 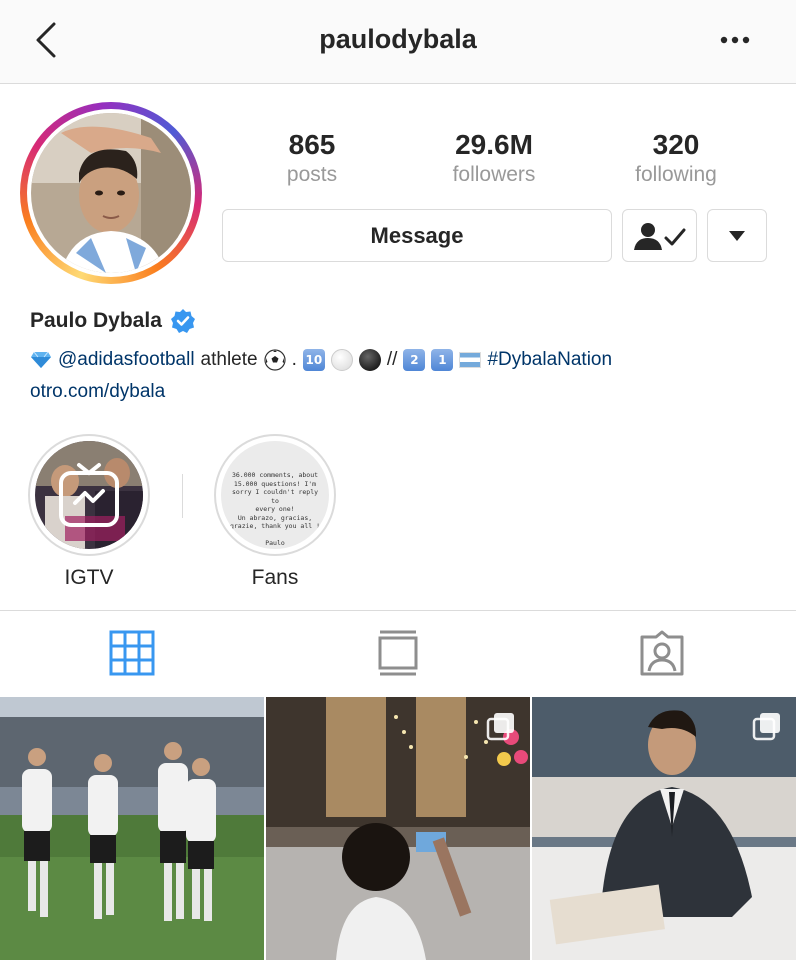 I want to click on caret-down-icon, so click(x=737, y=235).